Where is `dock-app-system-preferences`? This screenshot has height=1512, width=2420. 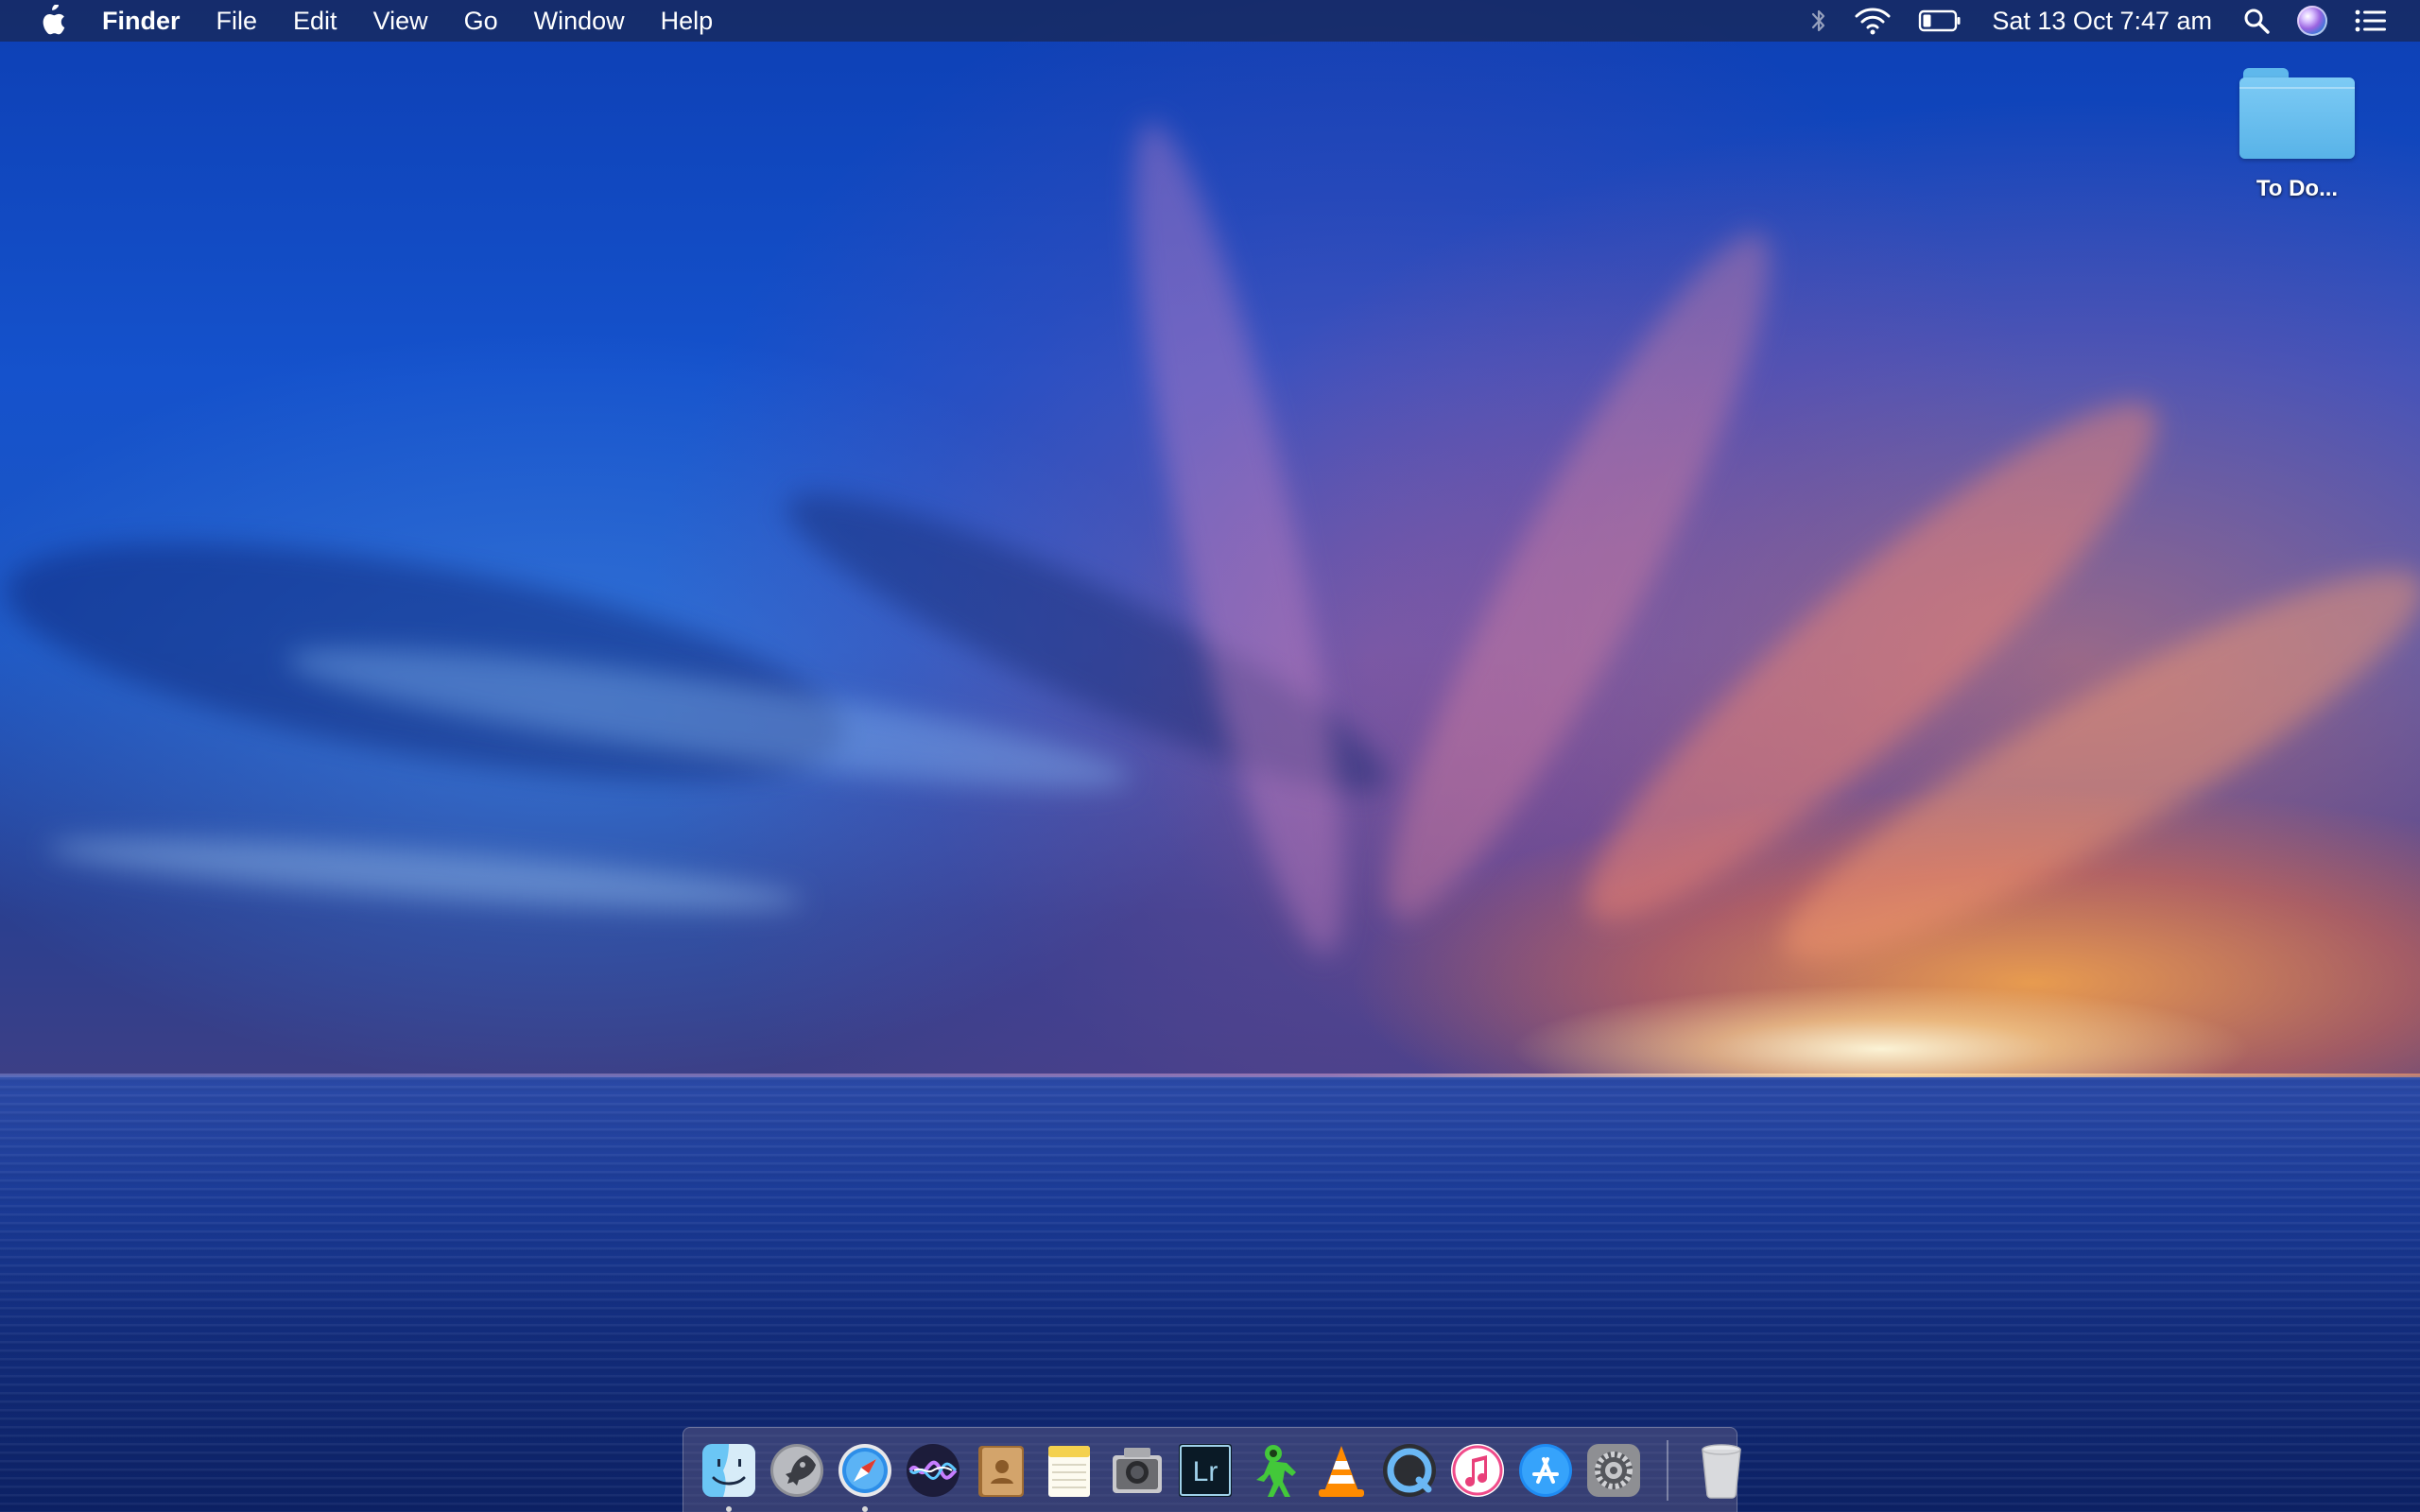
dock-app-system-preferences is located at coordinates (1613, 1470).